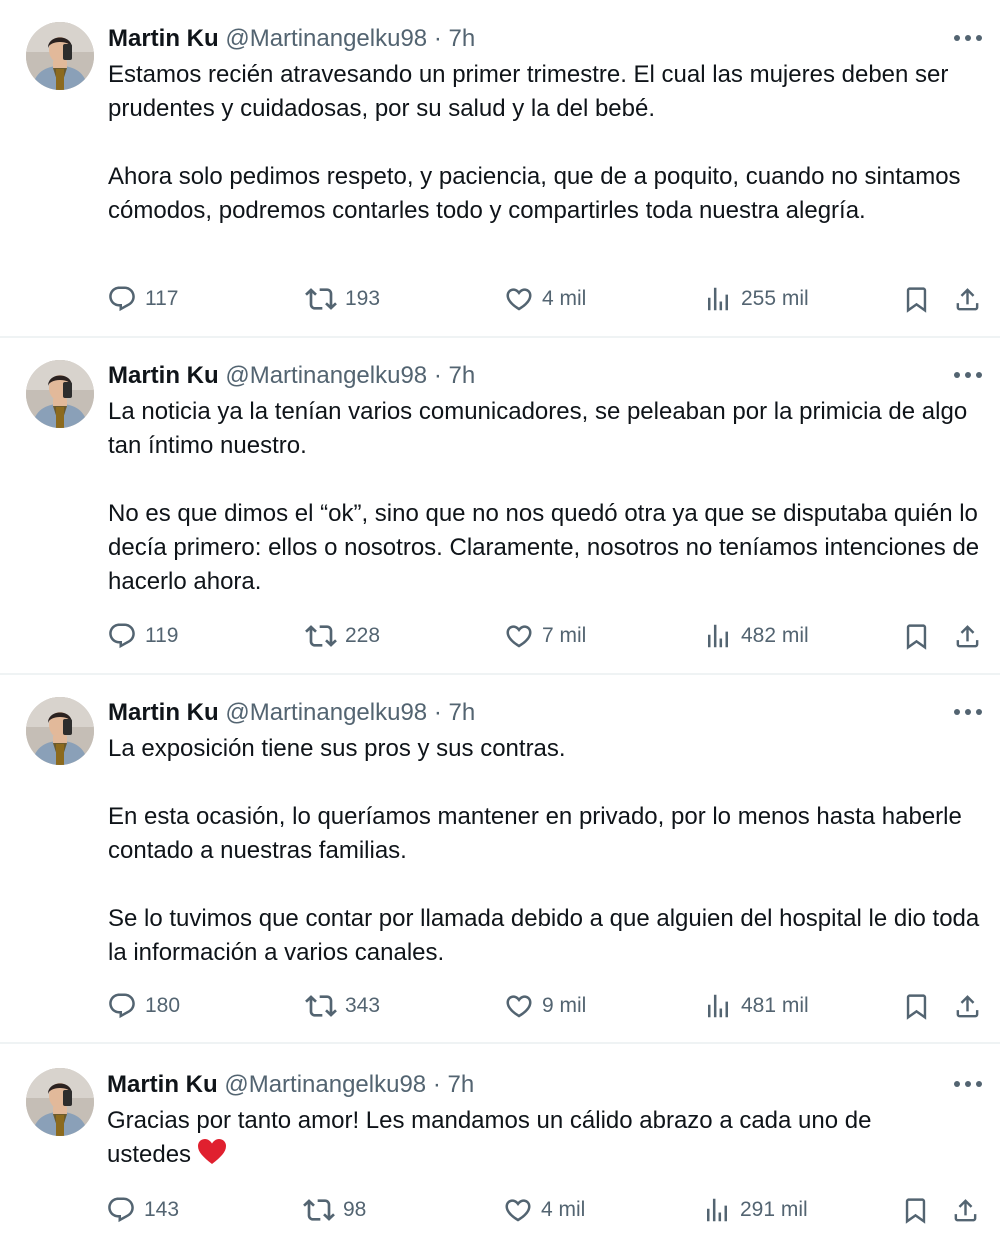 The height and width of the screenshot is (1237, 1000). What do you see at coordinates (775, 1005) in the screenshot?
I see `view-count: 481 mil` at bounding box center [775, 1005].